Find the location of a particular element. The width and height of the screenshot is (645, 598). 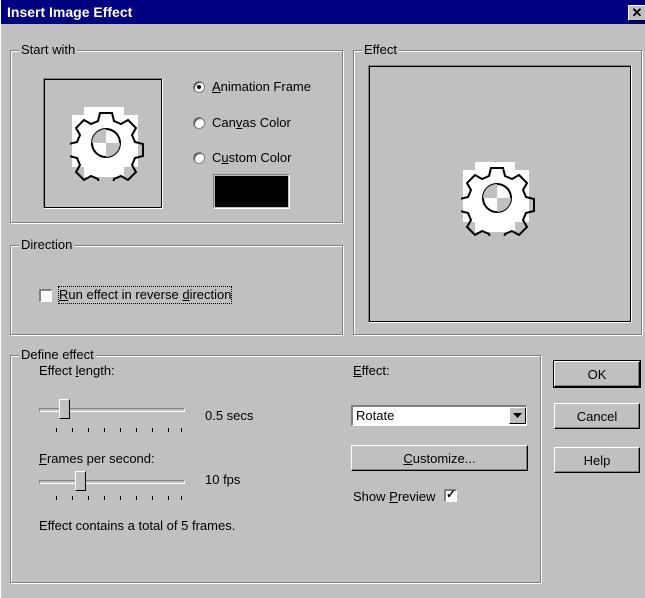

label-canvas-color: Canvas Color is located at coordinates (251, 123).